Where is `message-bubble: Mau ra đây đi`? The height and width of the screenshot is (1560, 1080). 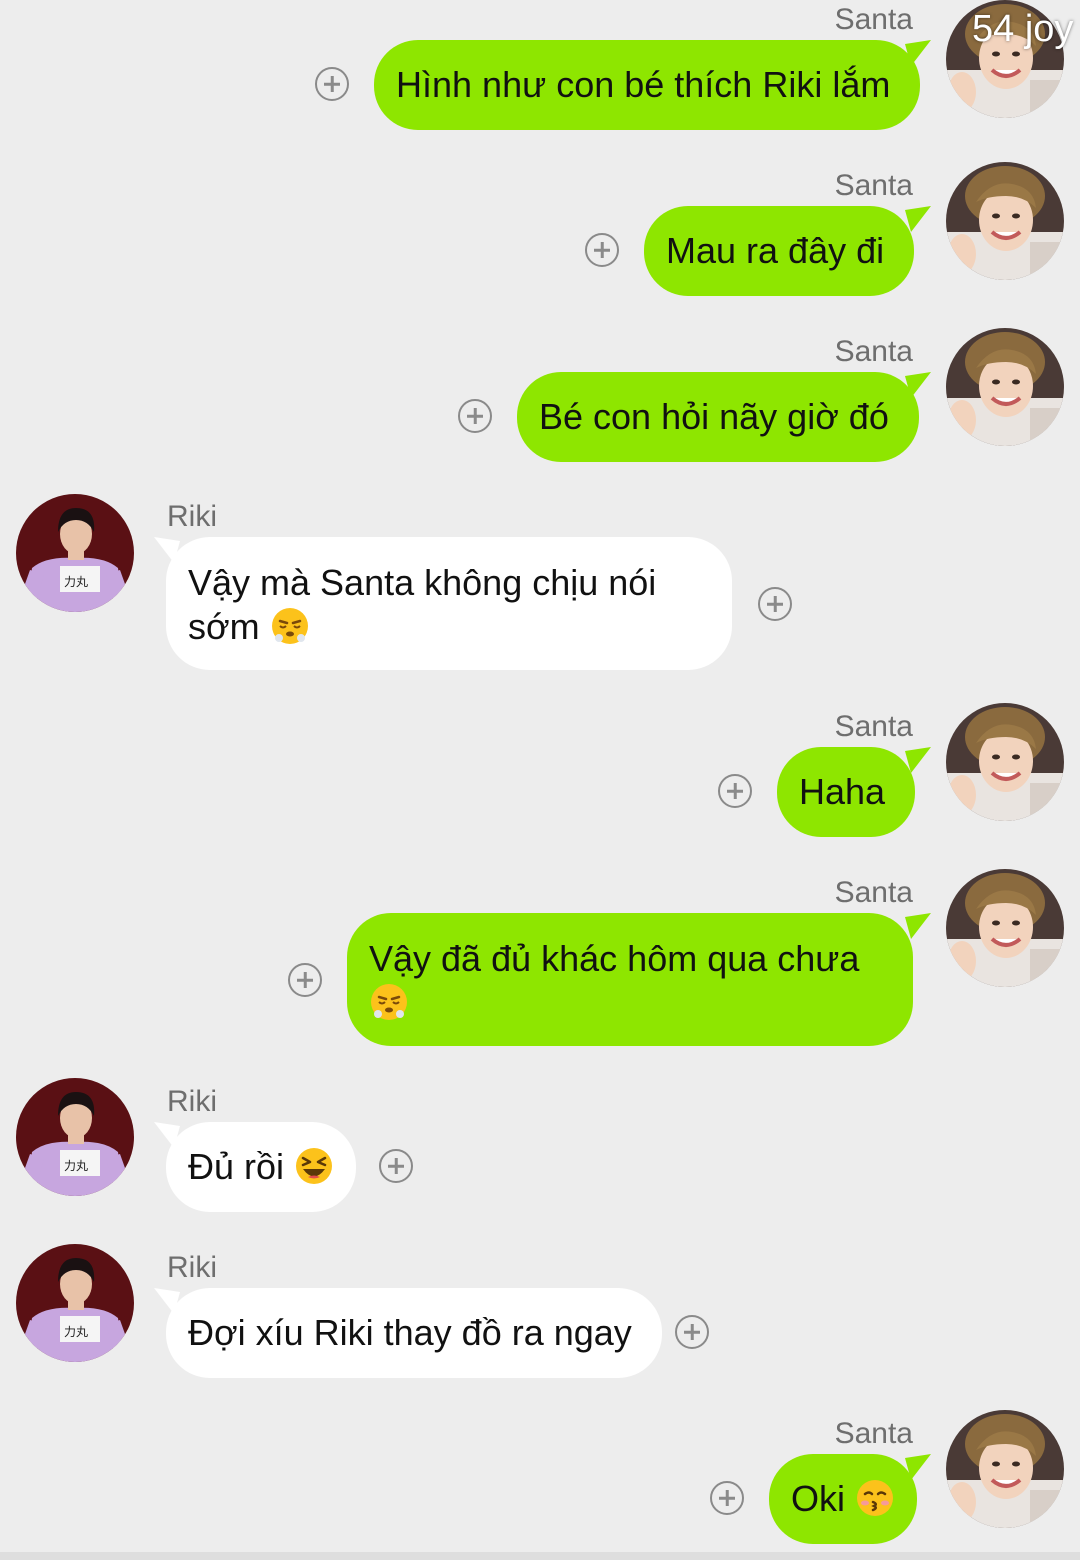
message-bubble: Mau ra đây đi is located at coordinates (779, 251).